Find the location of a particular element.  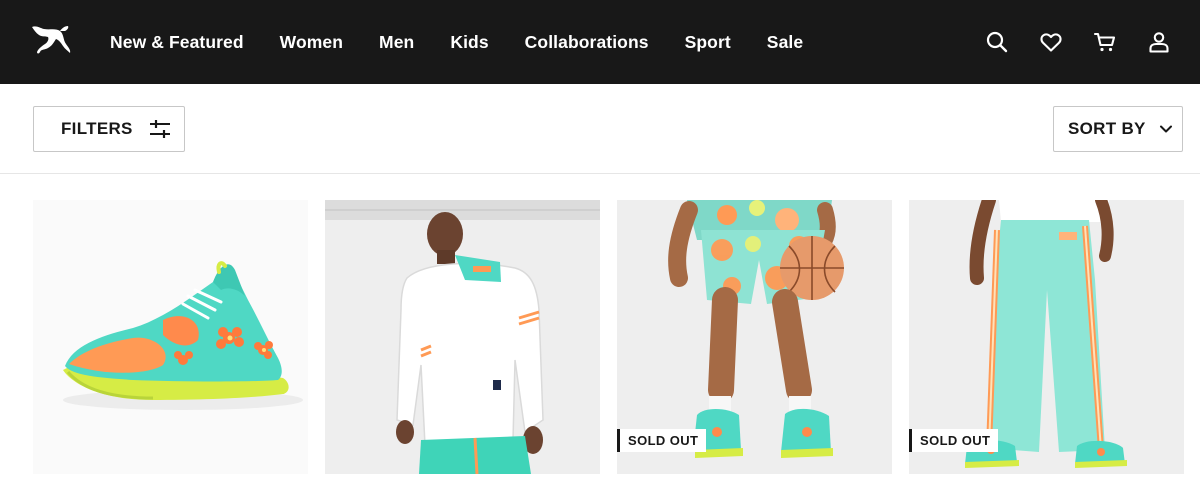

nav-kids: Kids is located at coordinates (469, 42).